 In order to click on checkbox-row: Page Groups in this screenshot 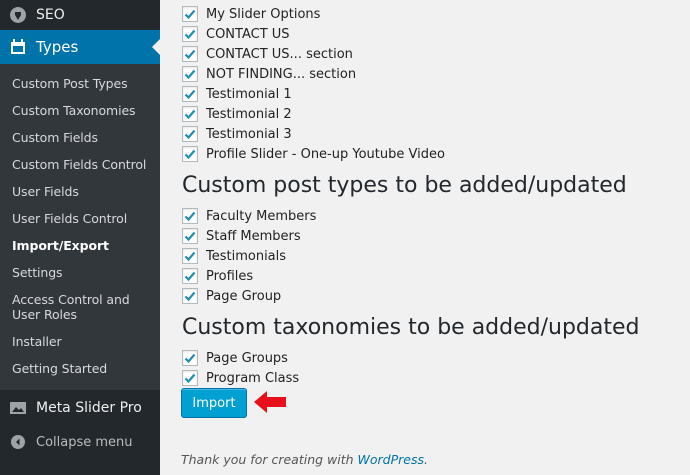, I will do `click(235, 358)`.